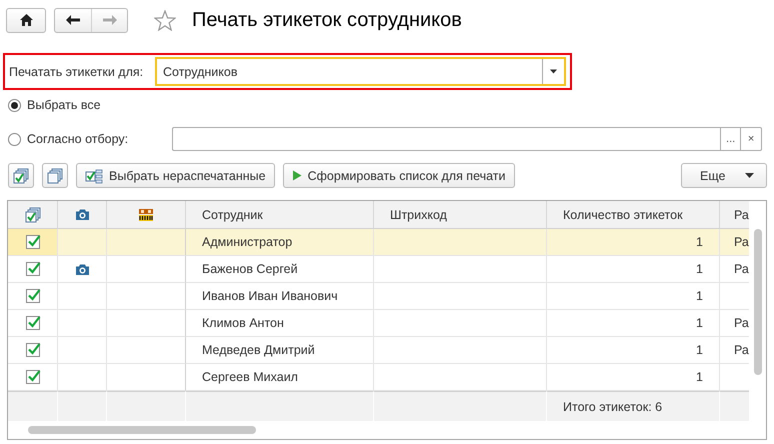  I want to click on table-row: Баженов Сергей 1 Ра, so click(378, 269).